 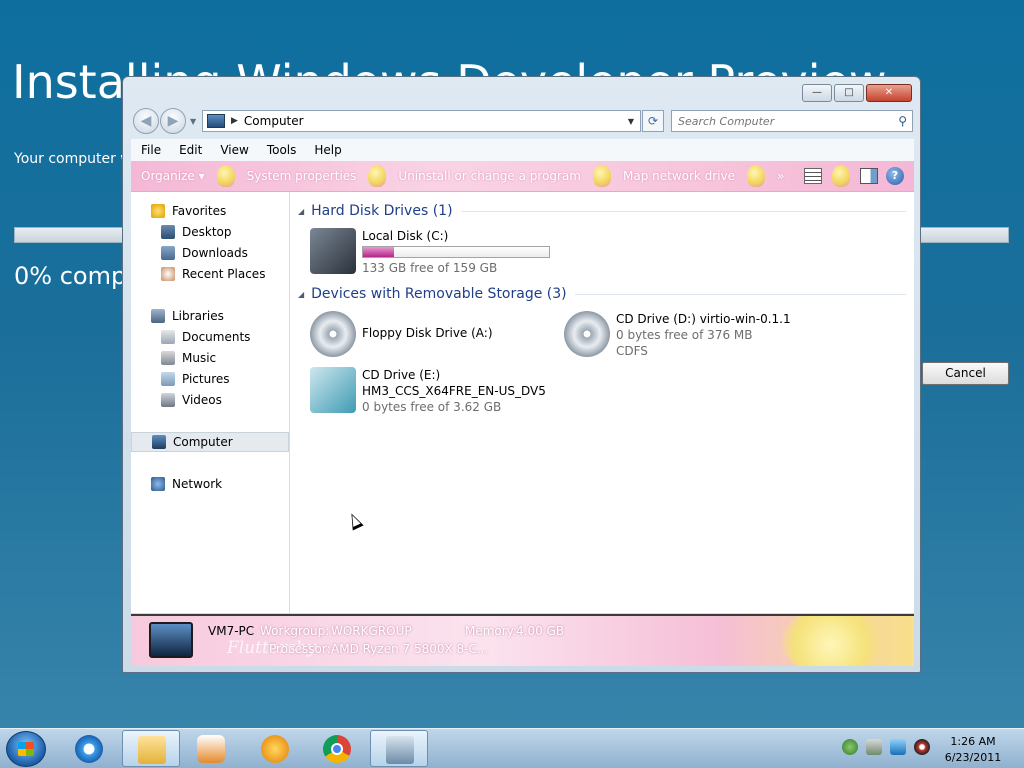 I want to click on address-text: Computer, so click(x=436, y=121).